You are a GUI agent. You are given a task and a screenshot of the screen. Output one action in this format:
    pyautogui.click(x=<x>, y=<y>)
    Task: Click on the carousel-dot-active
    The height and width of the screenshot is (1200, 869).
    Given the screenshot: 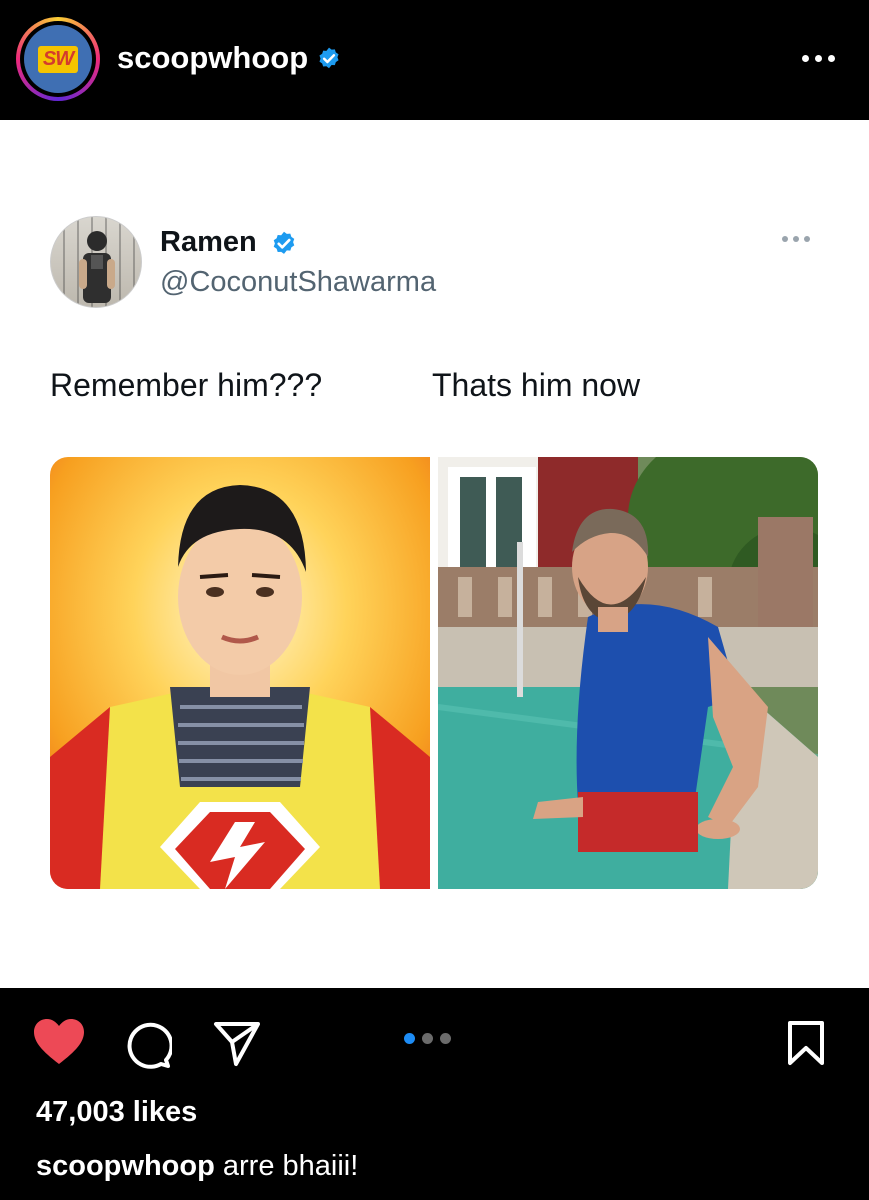 What is the action you would take?
    pyautogui.click(x=409, y=1038)
    